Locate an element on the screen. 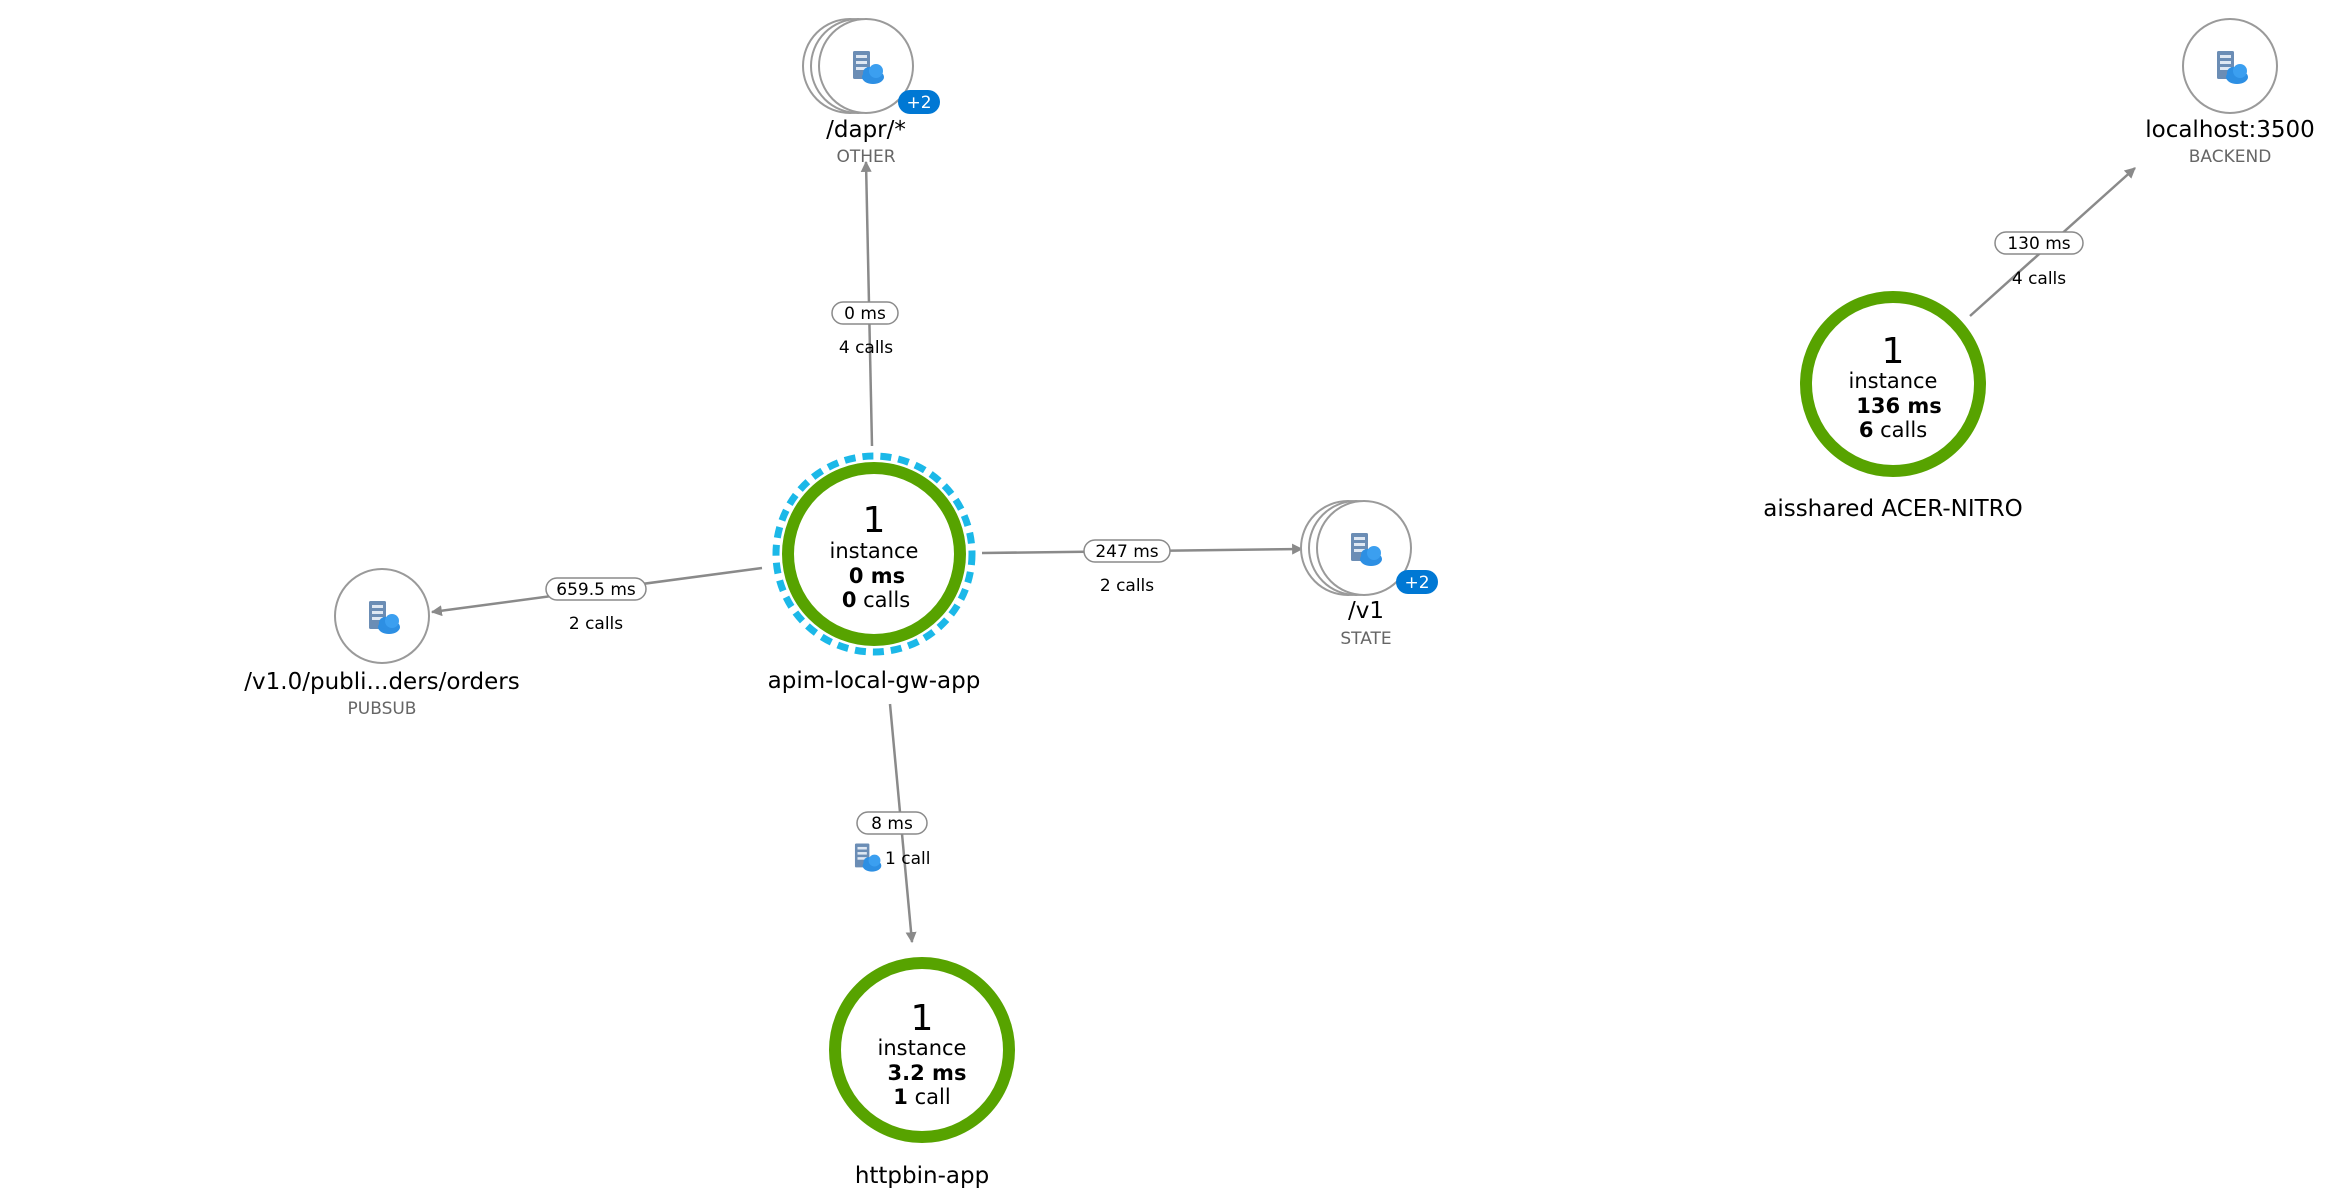  dependency-name: /dapr/* is located at coordinates (866, 130).